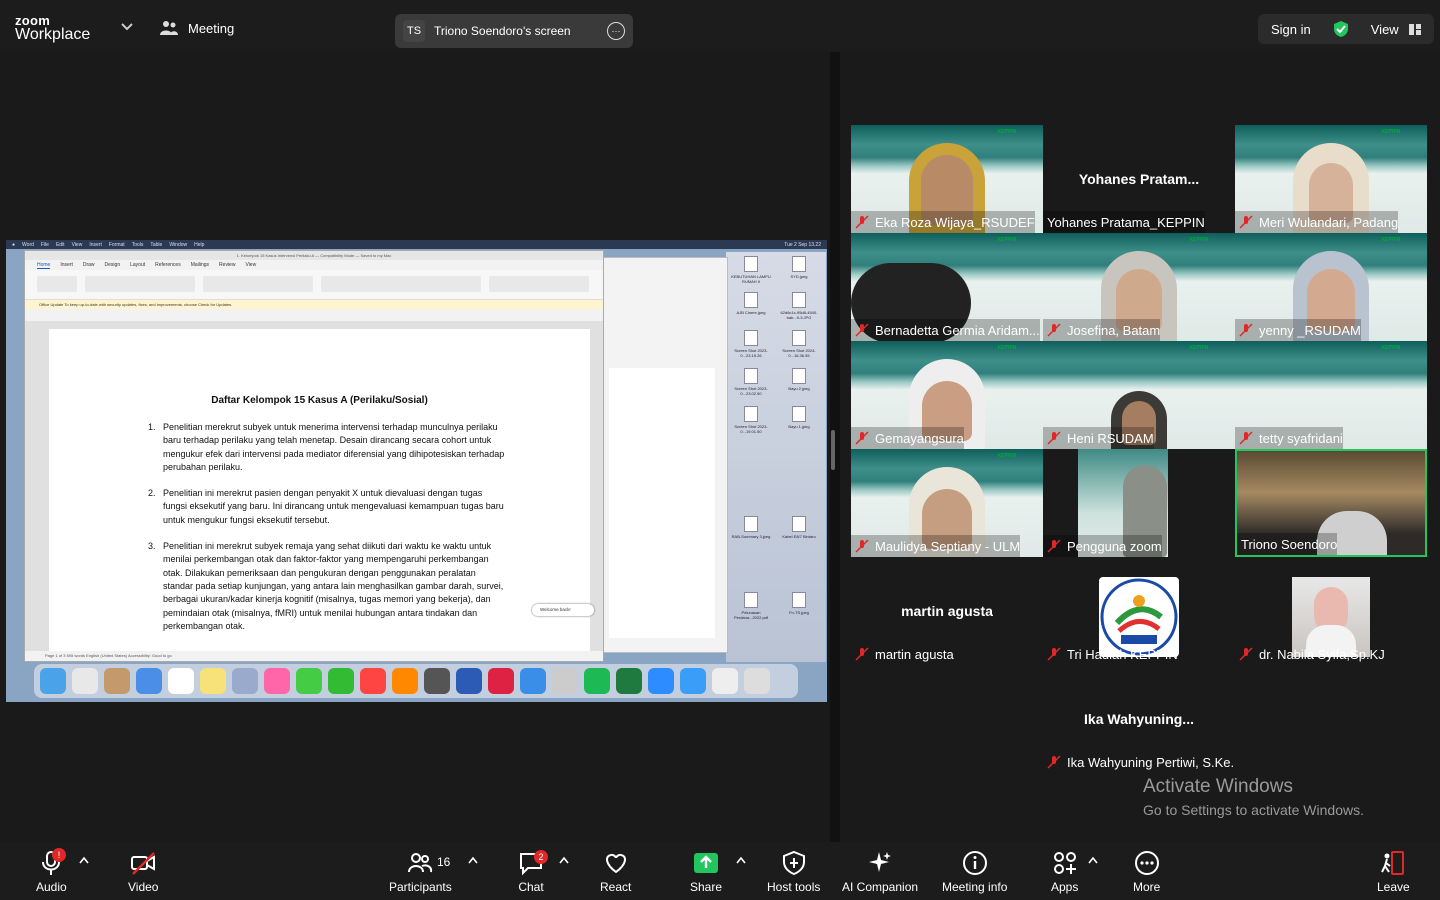 This screenshot has width=1440, height=900. What do you see at coordinates (936, 546) in the screenshot?
I see `participant-name-bar: Maulidya Septiany - ULM` at bounding box center [936, 546].